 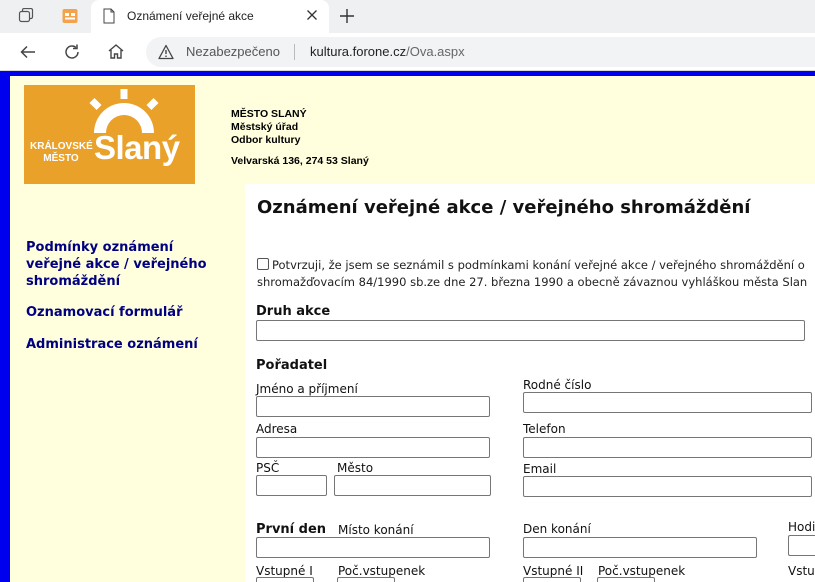 I want to click on security-status: Nezabezpečeno, so click(x=233, y=51).